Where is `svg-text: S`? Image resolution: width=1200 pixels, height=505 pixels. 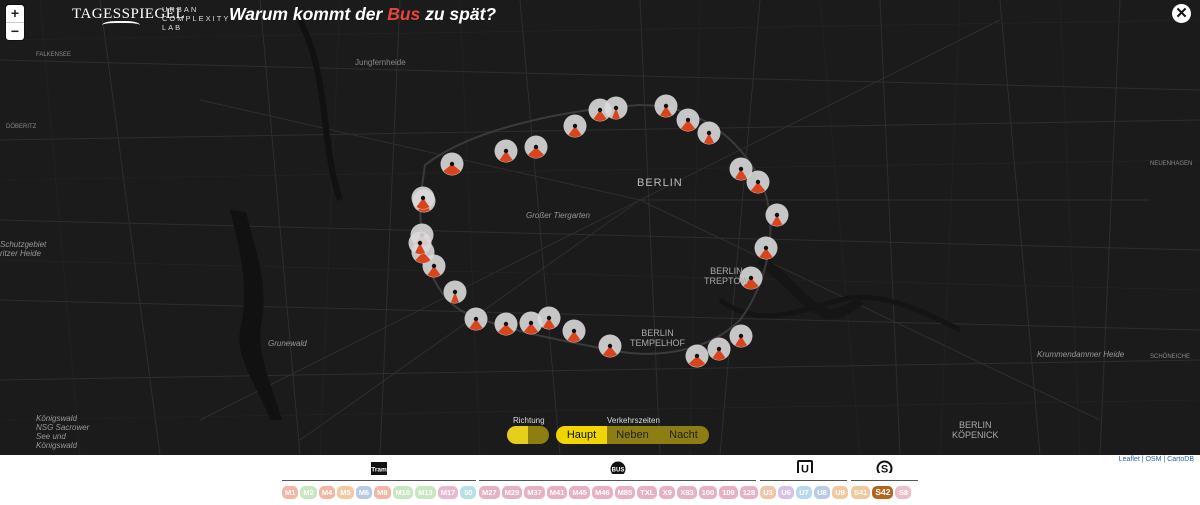
svg-text: S is located at coordinates (884, 469).